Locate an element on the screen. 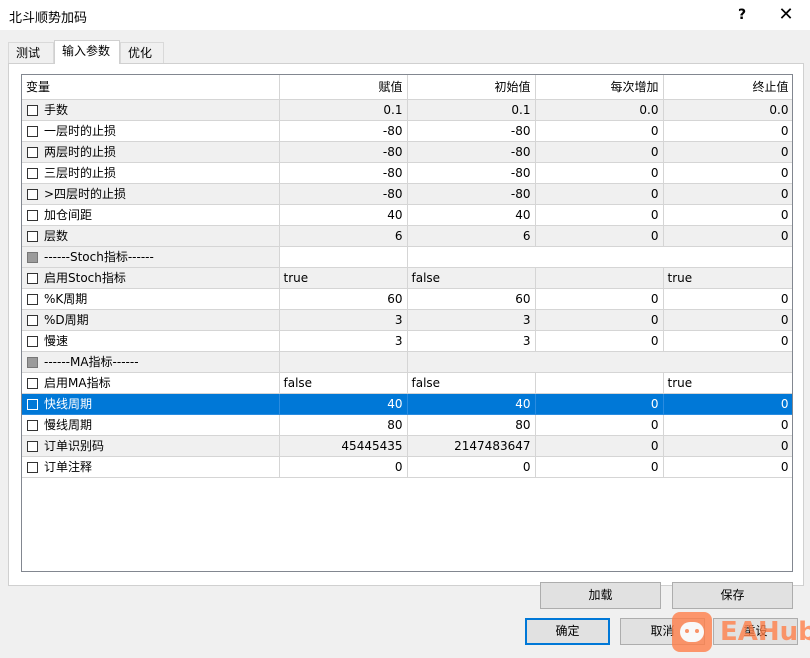 This screenshot has height=658, width=810. param-name-cell: %K周期 is located at coordinates (151, 299).